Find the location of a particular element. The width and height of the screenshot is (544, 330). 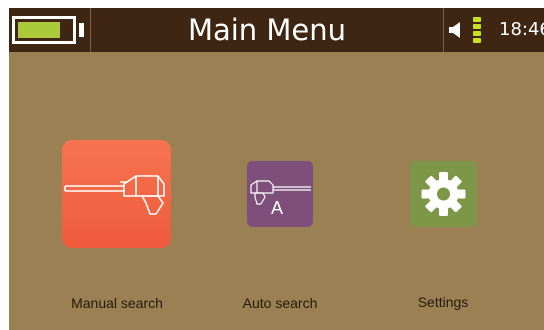

status-divider-right is located at coordinates (443, 30).